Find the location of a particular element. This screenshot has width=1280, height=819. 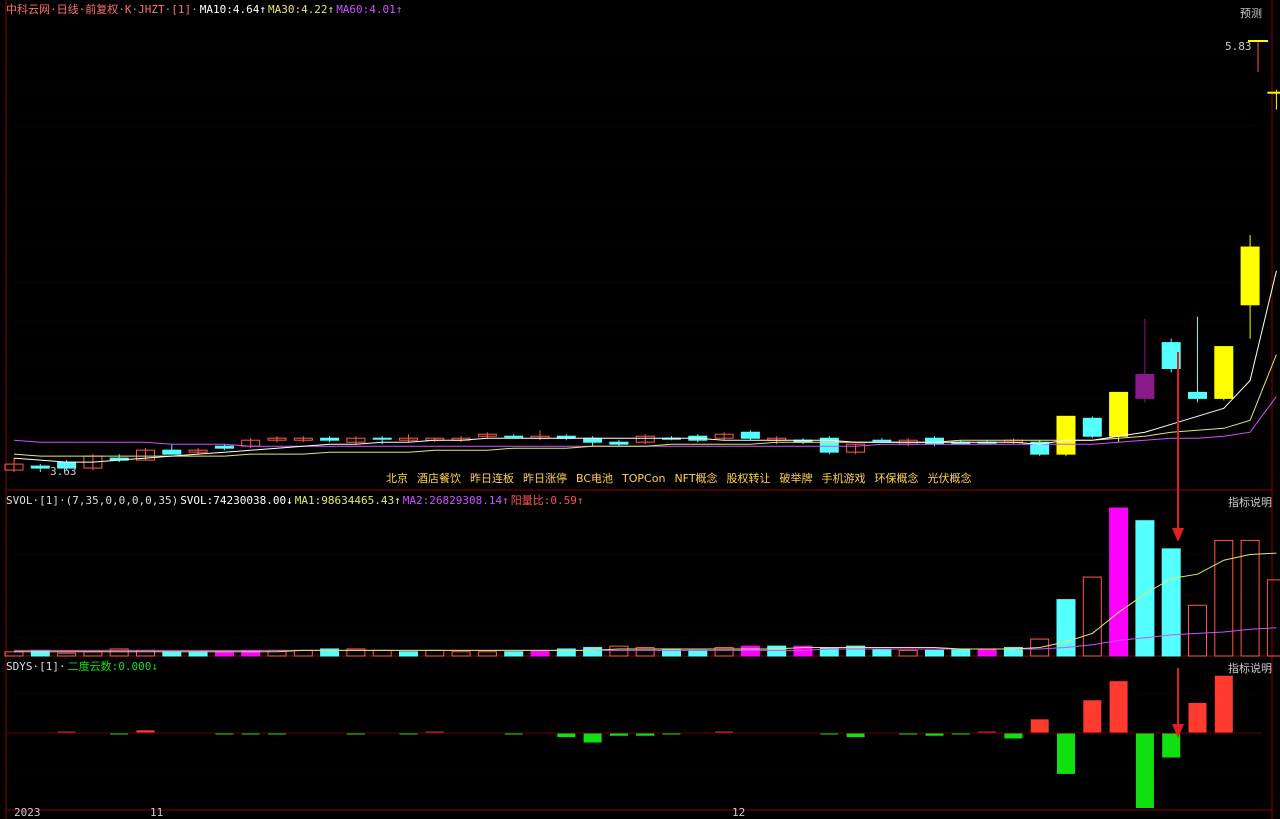

concept-tag: 光伏概念 is located at coordinates (950, 478).